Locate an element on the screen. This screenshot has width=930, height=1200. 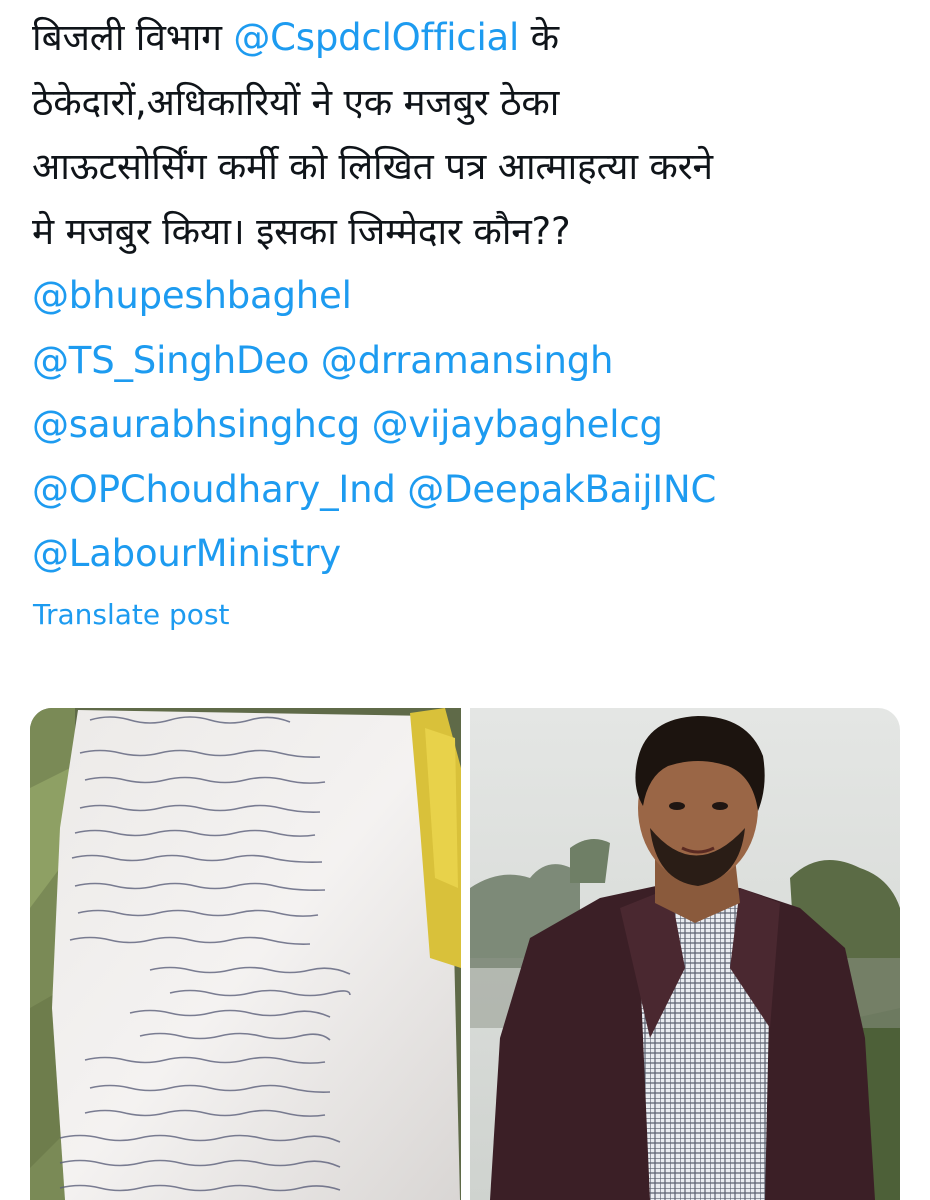
post-text-line: बिजली विभाग @CspdclOfficial के is located at coordinates (472, 38).